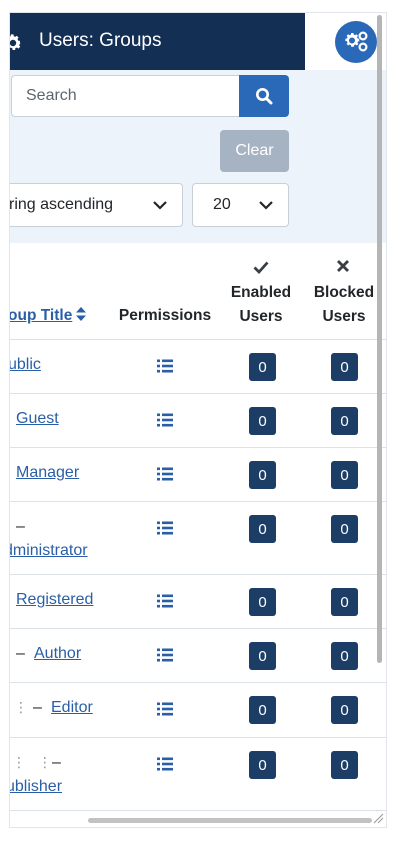  I want to click on group-title-link: Registered, so click(54, 600).